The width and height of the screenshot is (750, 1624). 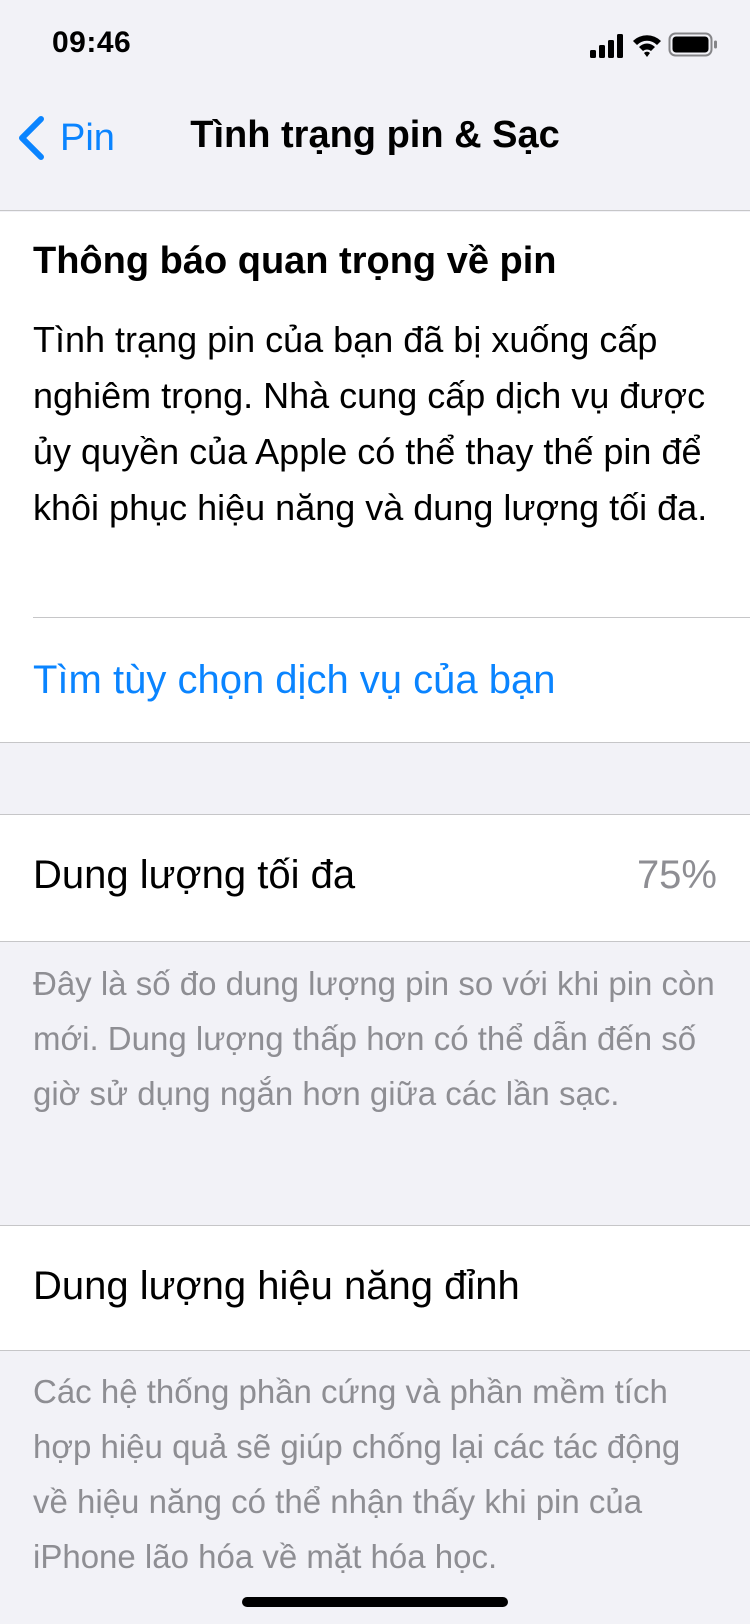 I want to click on status-time: 09:46, so click(x=92, y=42).